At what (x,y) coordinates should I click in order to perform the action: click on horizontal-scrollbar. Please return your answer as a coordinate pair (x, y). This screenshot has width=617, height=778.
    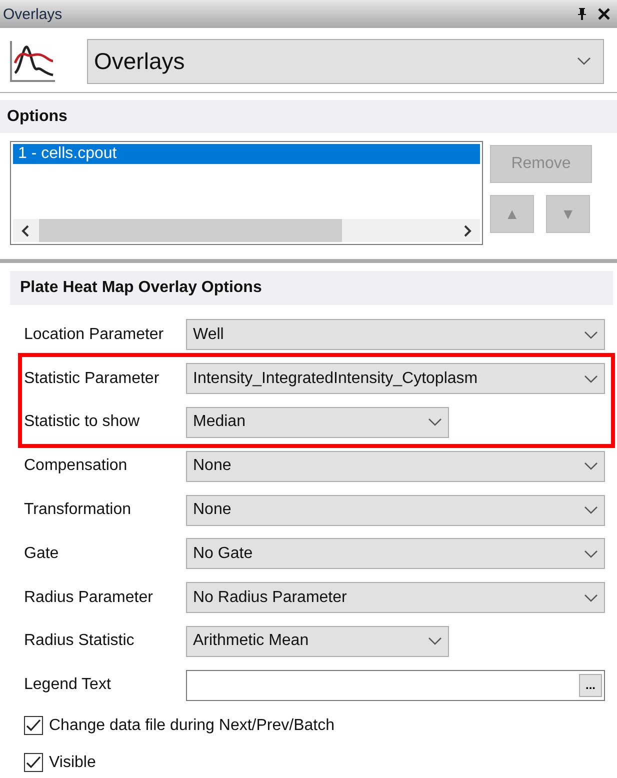
    Looking at the image, I should click on (246, 230).